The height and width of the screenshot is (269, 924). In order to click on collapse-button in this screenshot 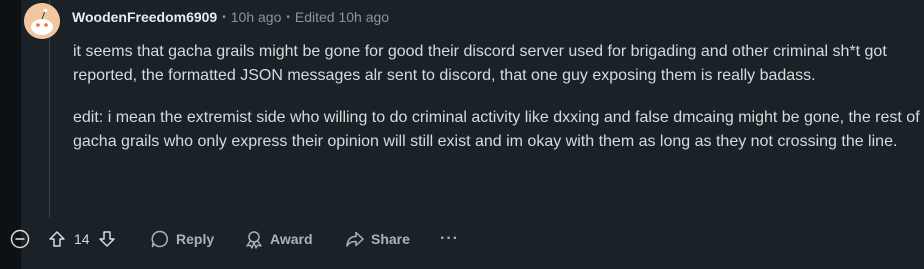, I will do `click(20, 239)`.